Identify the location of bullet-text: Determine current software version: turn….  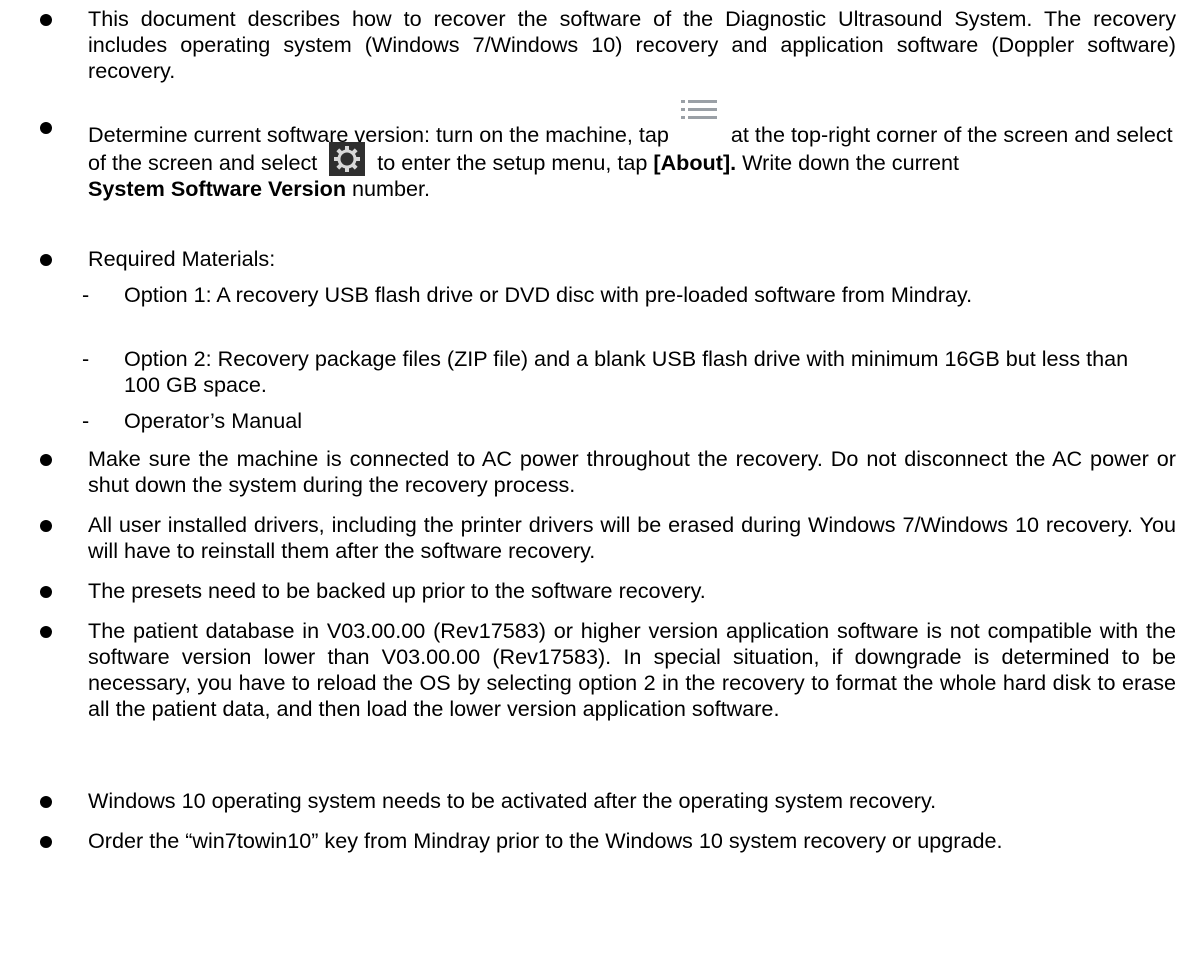
(632, 151).